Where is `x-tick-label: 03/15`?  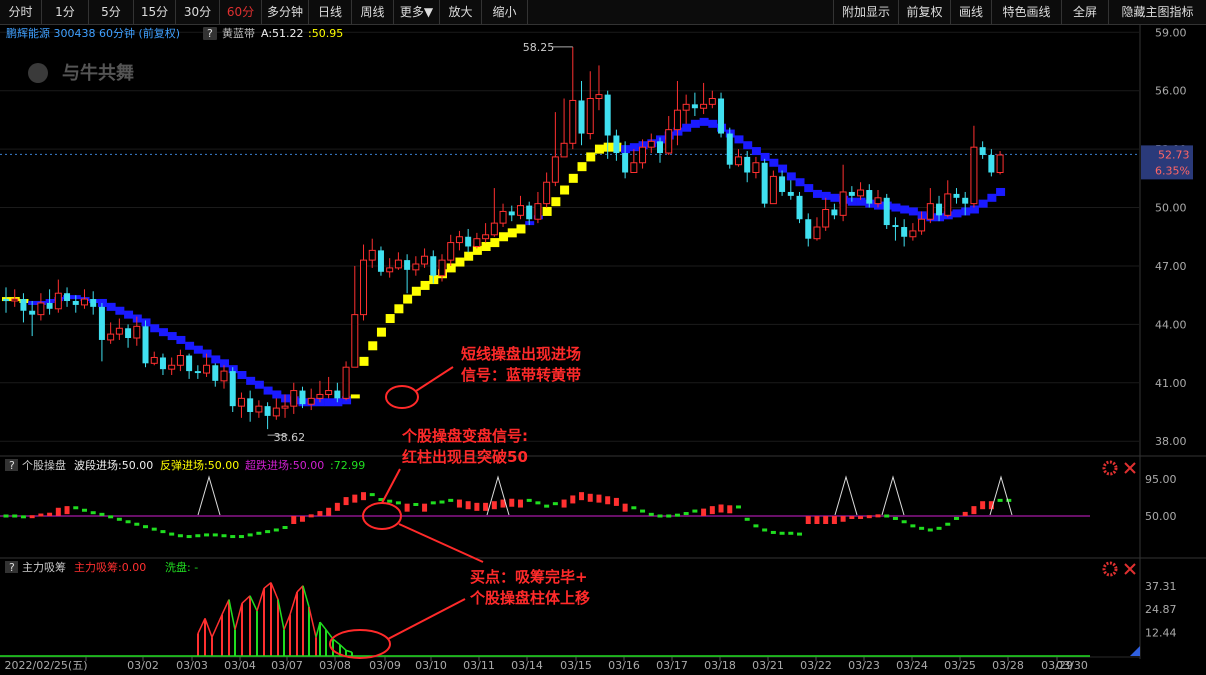
x-tick-label: 03/15 is located at coordinates (576, 665).